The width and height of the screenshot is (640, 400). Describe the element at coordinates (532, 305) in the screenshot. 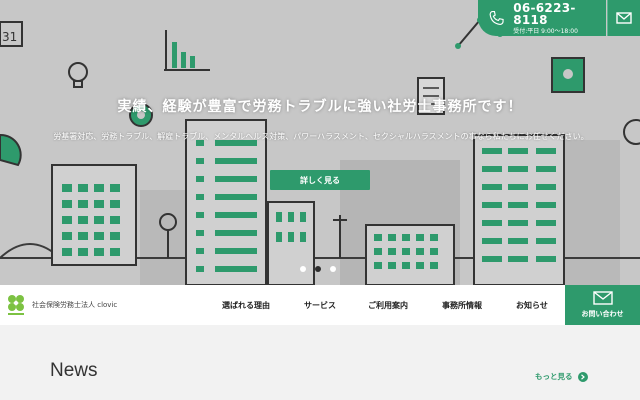

I see `nav-item-news: お知らせ` at that location.